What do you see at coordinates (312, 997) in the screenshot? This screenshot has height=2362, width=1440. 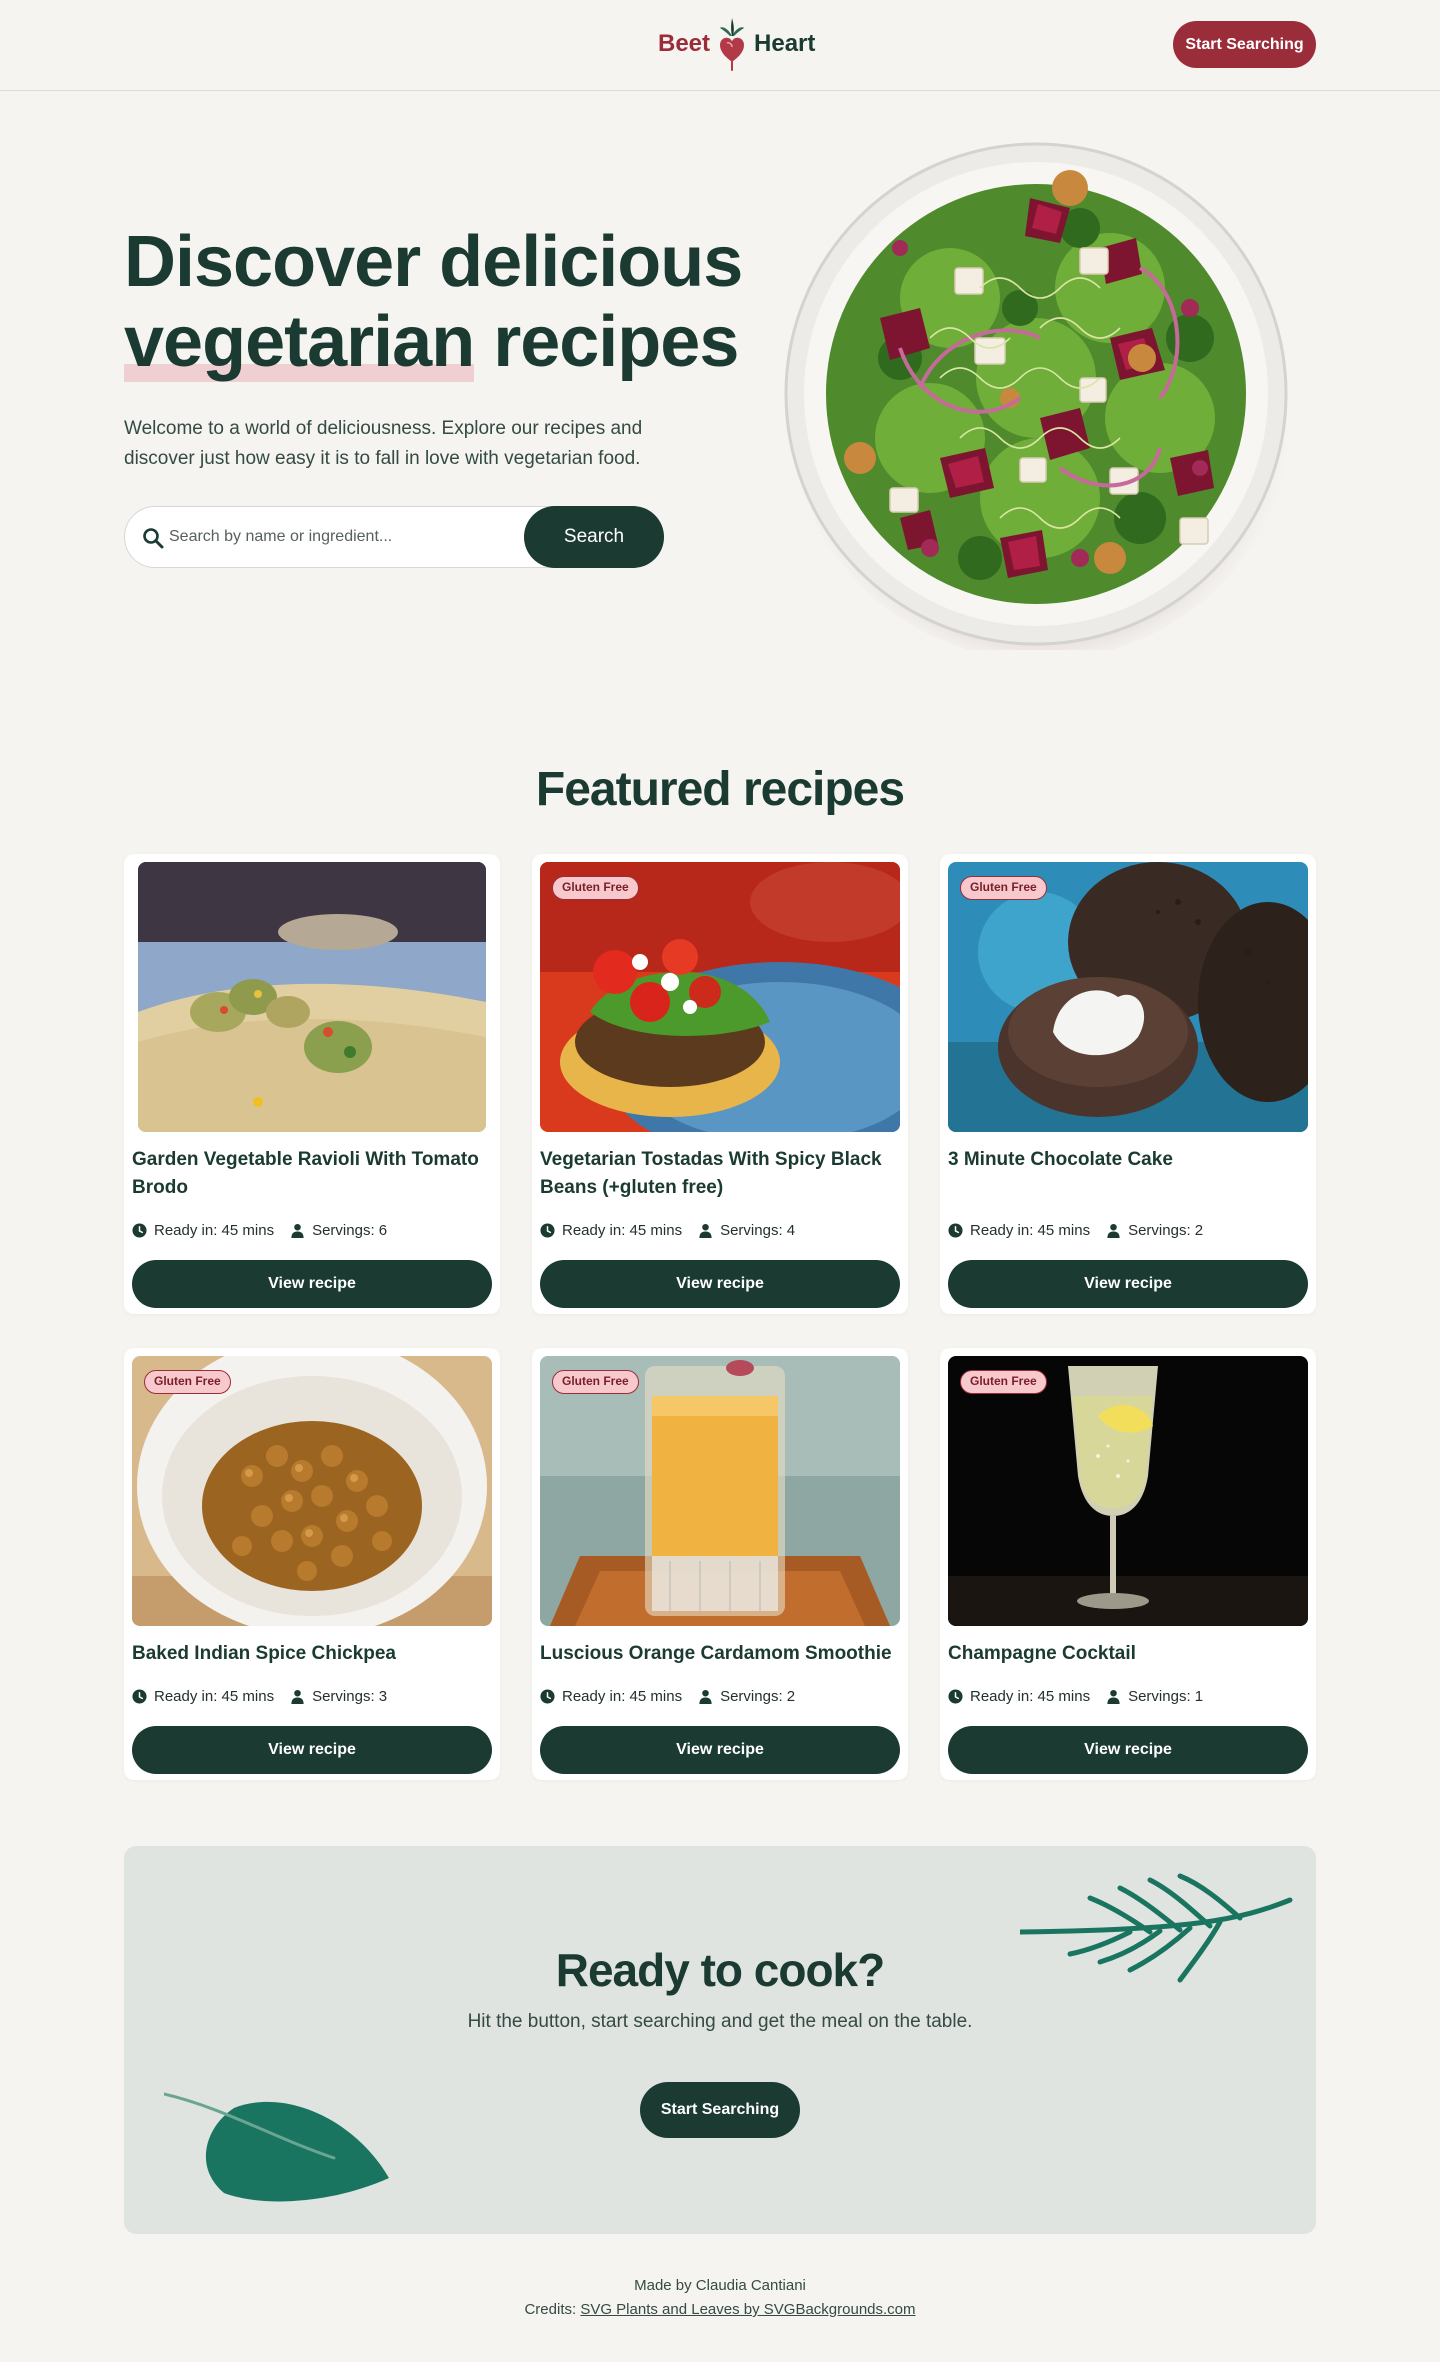 I see `recipe-image` at bounding box center [312, 997].